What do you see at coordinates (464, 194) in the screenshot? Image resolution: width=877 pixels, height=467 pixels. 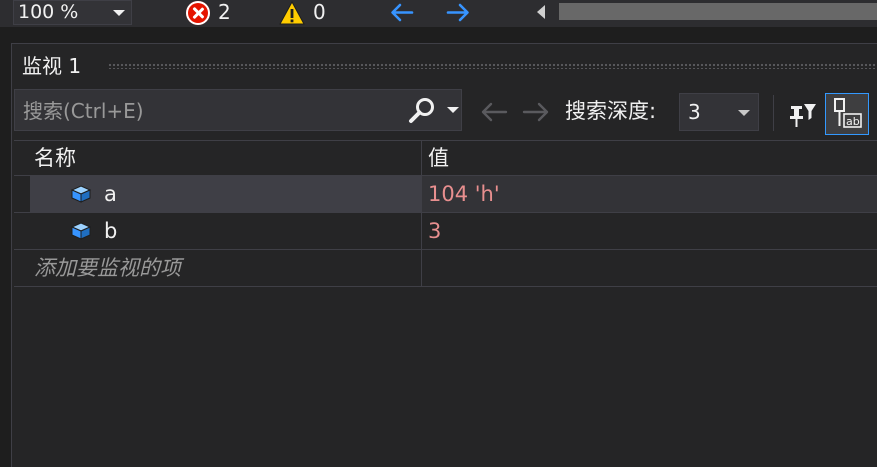 I see `variable-value: 104 'h'` at bounding box center [464, 194].